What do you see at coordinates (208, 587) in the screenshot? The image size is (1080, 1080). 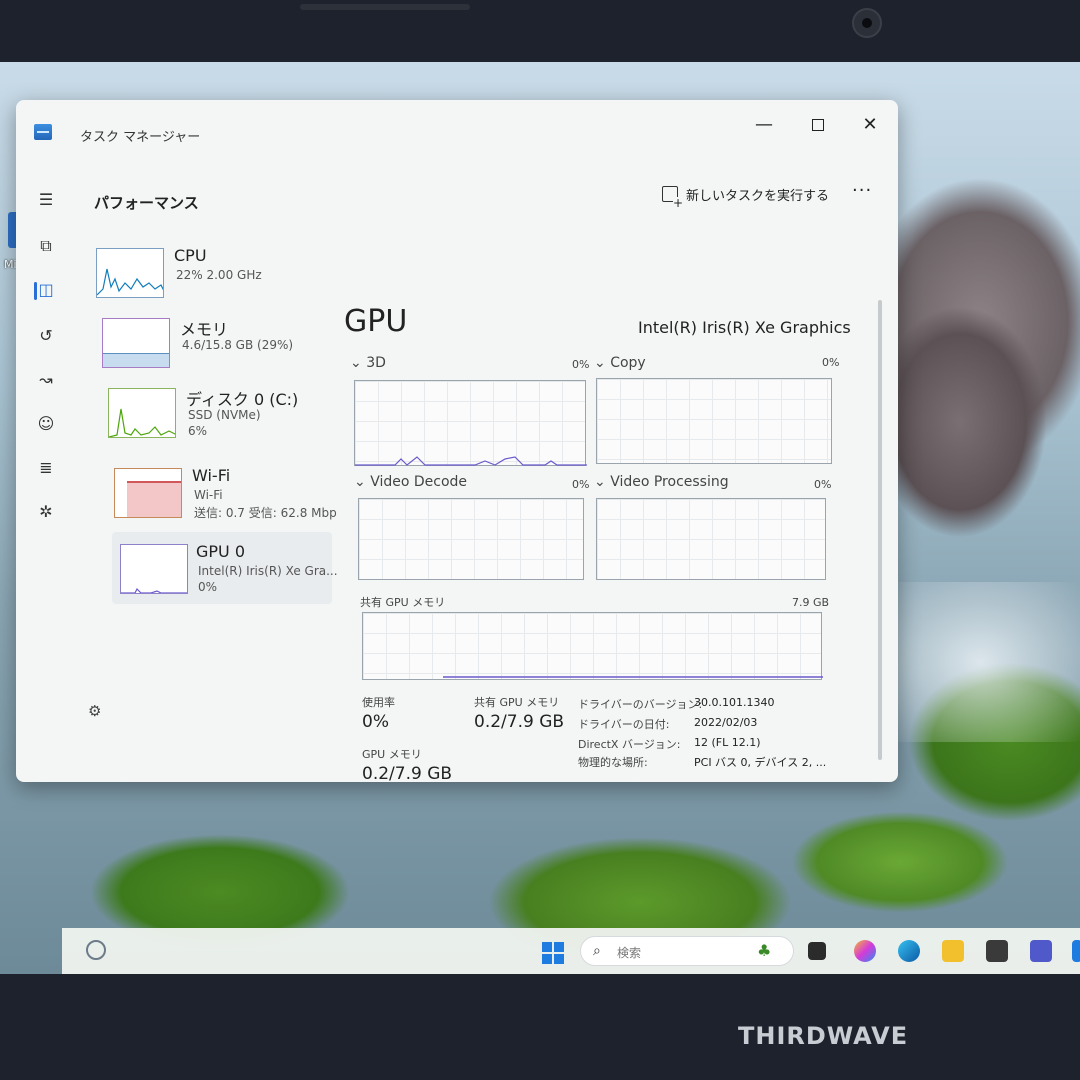 I see `device-sub: 0%` at bounding box center [208, 587].